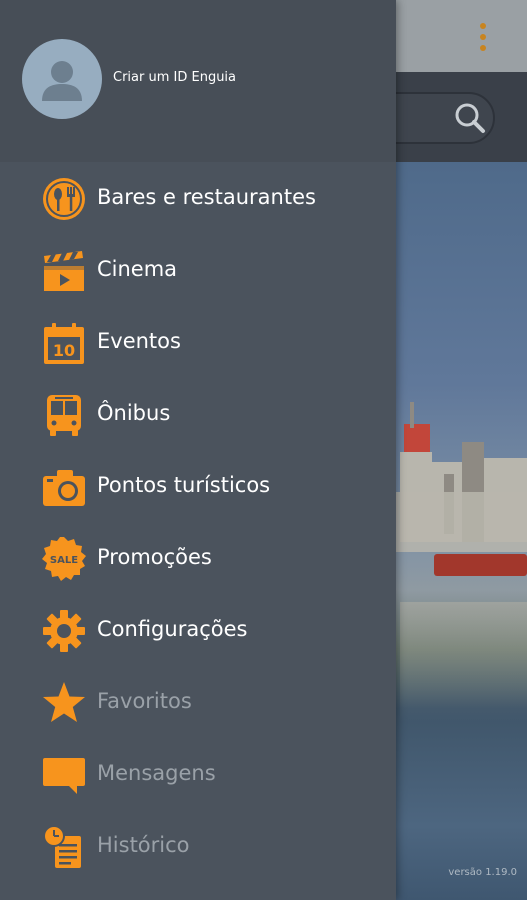 The height and width of the screenshot is (900, 527). I want to click on drawer-header: Criar um ID Enguia, so click(198, 81).